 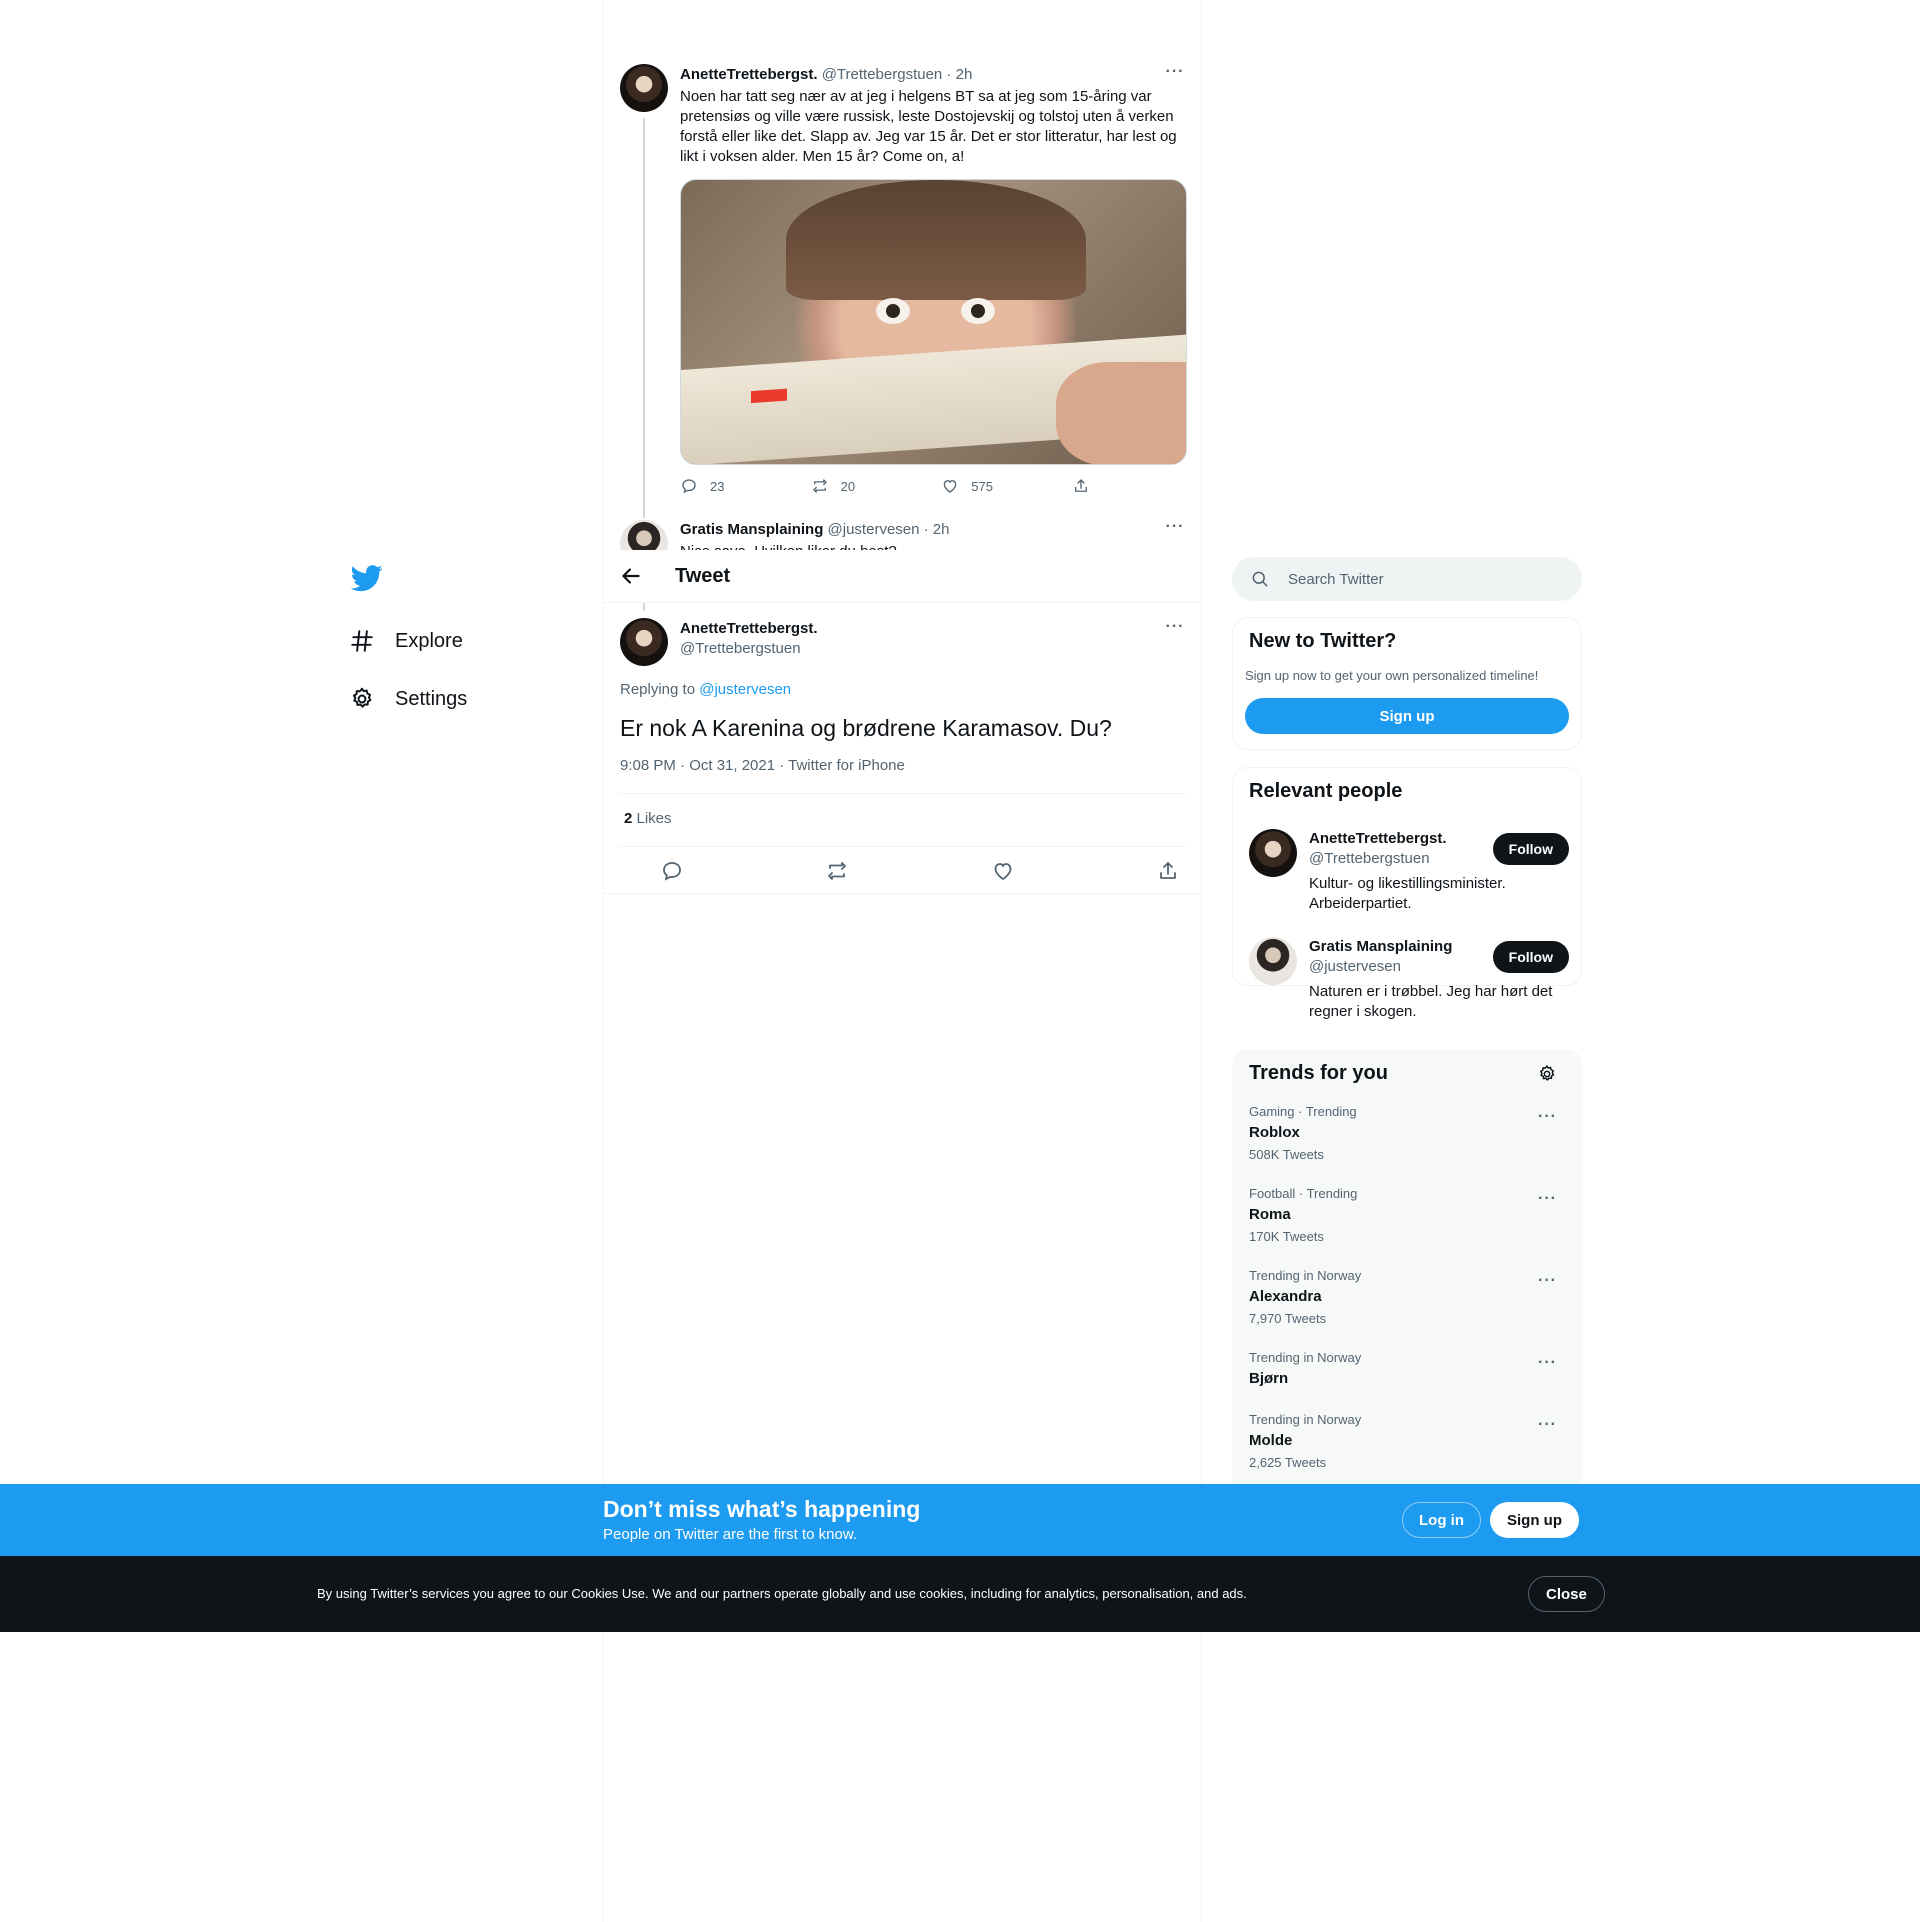 I want to click on person-name: AnetteTrettebergst., so click(x=1378, y=838).